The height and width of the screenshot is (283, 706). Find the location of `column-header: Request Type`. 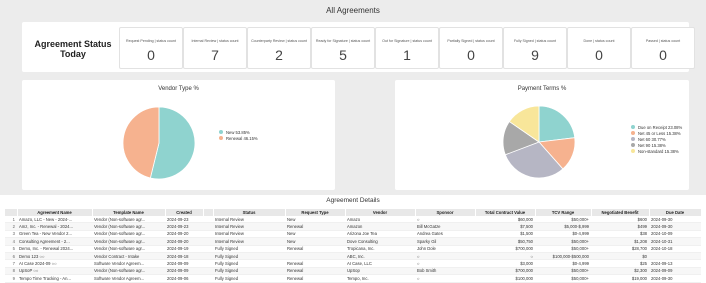

column-header: Request Type is located at coordinates (315, 212).